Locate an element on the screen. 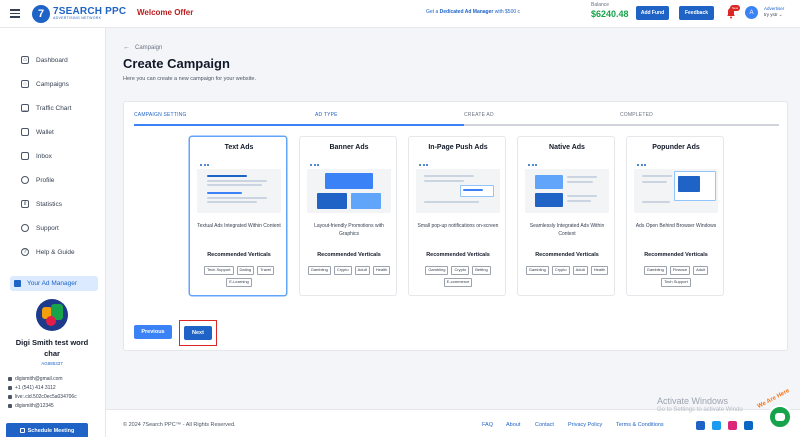 Image resolution: width=800 pixels, height=437 pixels. schedule-meeting-button: Schedule Meeting is located at coordinates (47, 430).